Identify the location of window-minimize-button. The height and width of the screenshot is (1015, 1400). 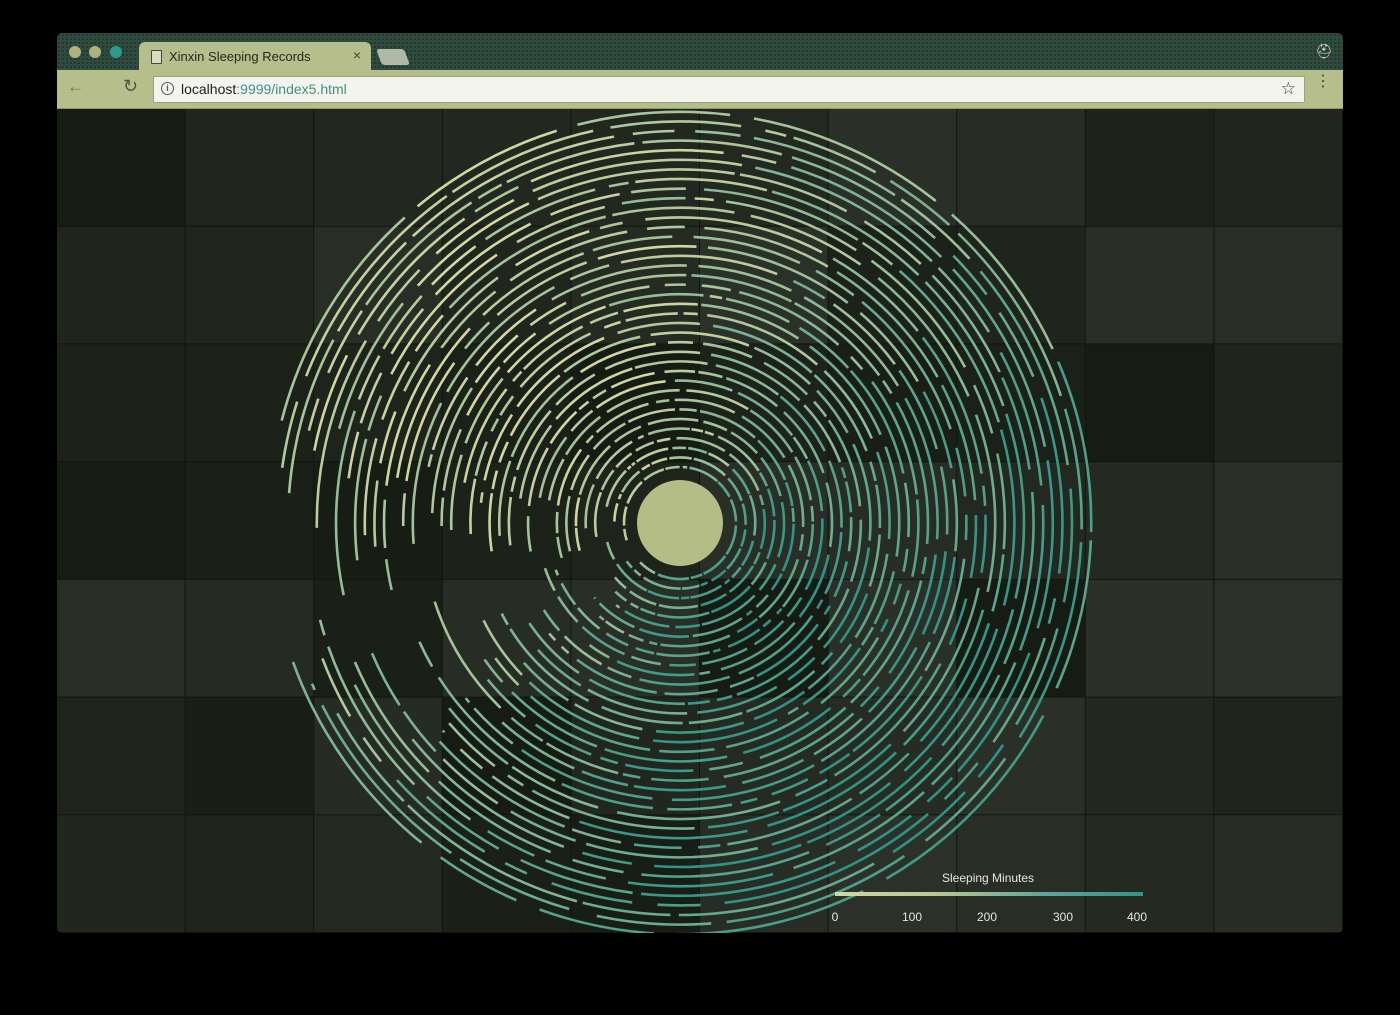
(95, 52).